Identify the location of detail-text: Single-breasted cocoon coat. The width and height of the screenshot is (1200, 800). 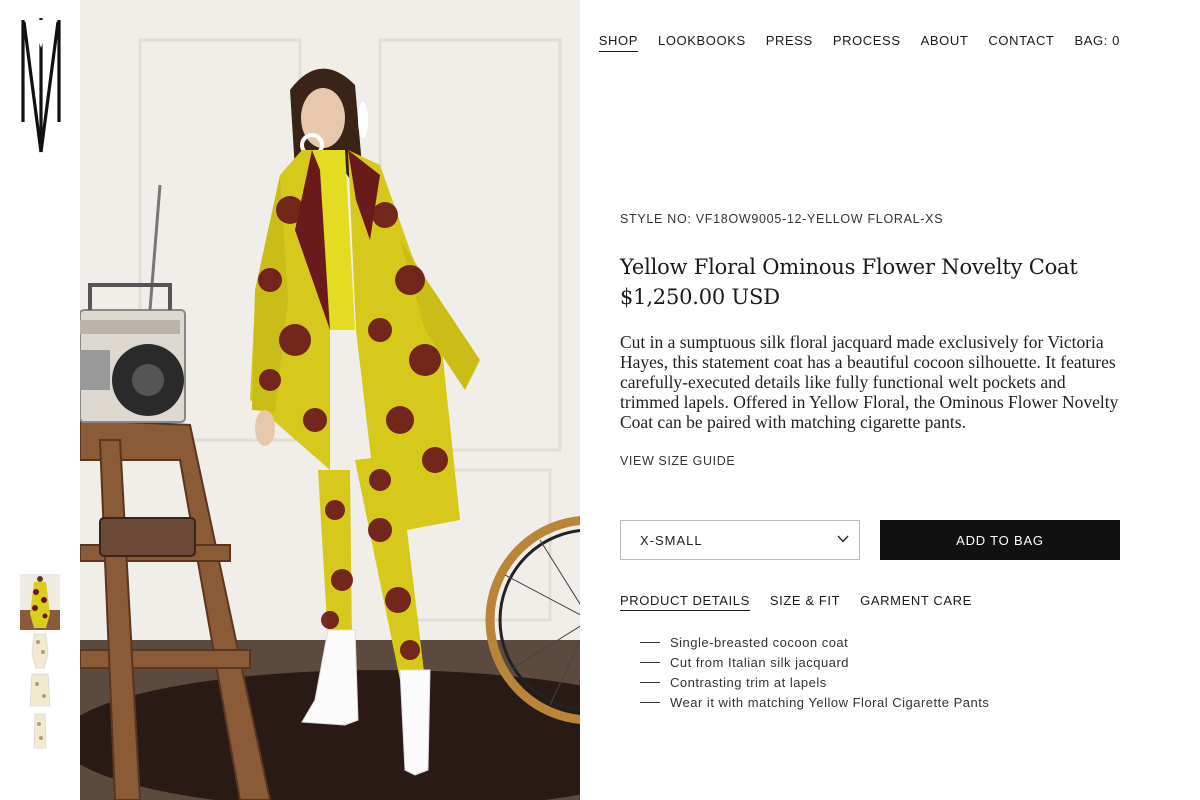
(759, 642).